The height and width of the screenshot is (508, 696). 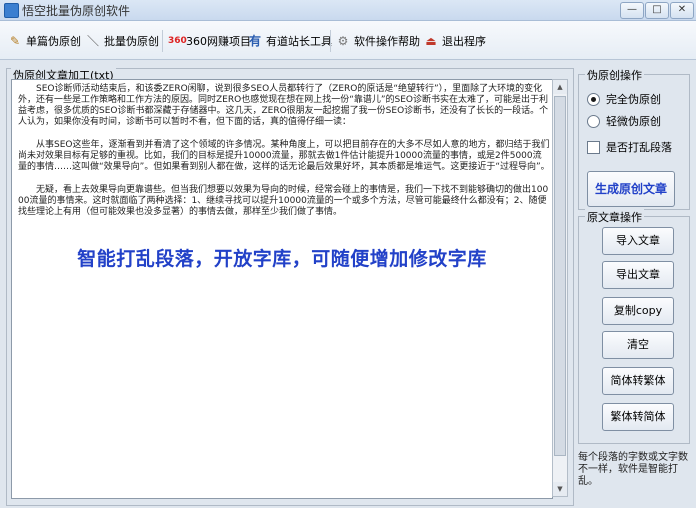 I want to click on checkbox-icon, so click(x=593, y=147).